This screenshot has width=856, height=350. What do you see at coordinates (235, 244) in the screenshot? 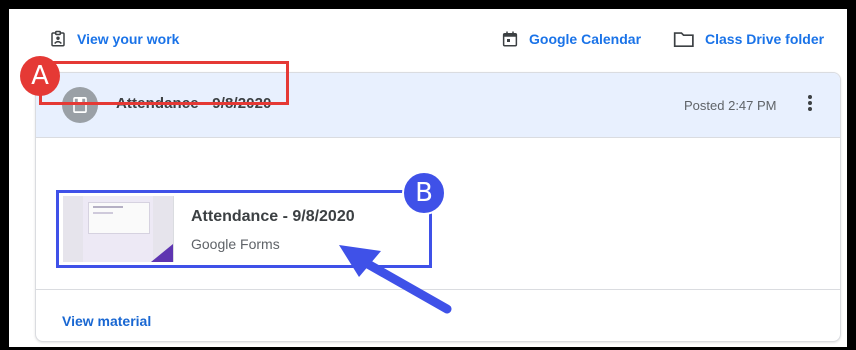
I see `attachment-type: Google Forms` at bounding box center [235, 244].